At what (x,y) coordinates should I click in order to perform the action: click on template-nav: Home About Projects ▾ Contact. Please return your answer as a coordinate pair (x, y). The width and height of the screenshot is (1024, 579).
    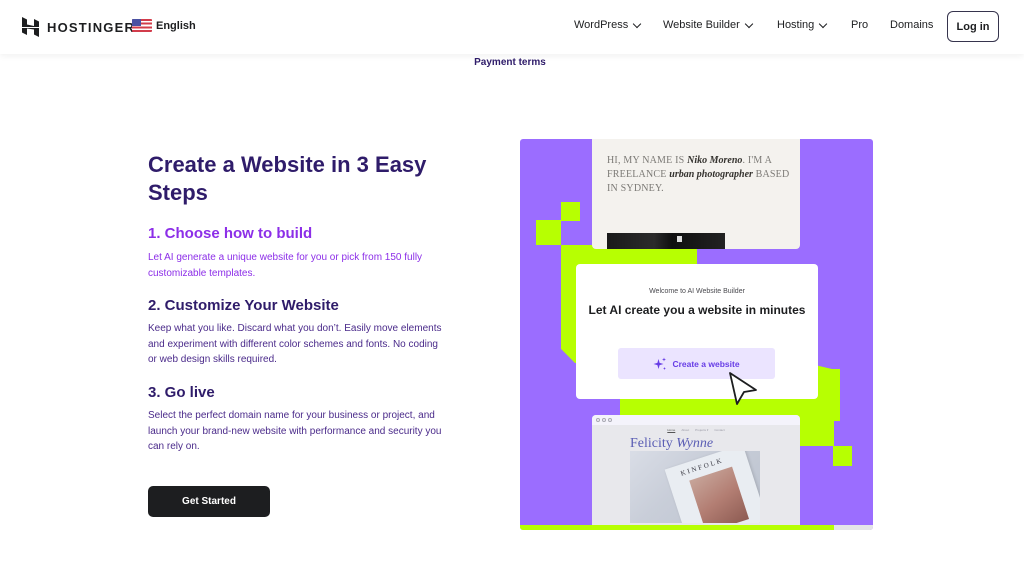
    Looking at the image, I should click on (696, 430).